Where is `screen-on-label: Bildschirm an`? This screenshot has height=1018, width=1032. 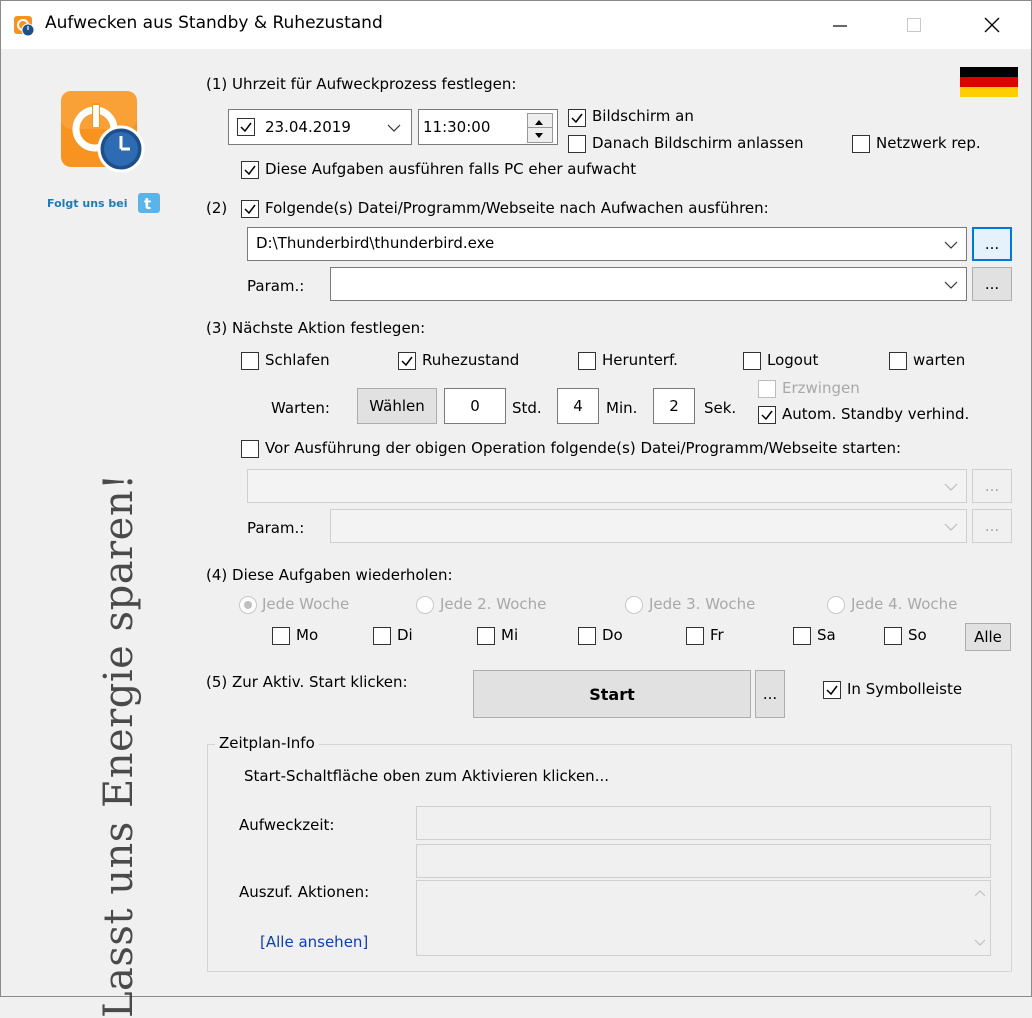
screen-on-label: Bildschirm an is located at coordinates (643, 116).